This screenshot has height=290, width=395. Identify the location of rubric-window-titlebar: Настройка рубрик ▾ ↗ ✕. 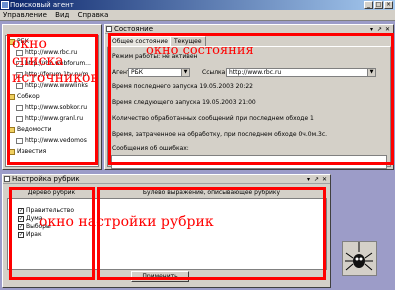
(166, 179).